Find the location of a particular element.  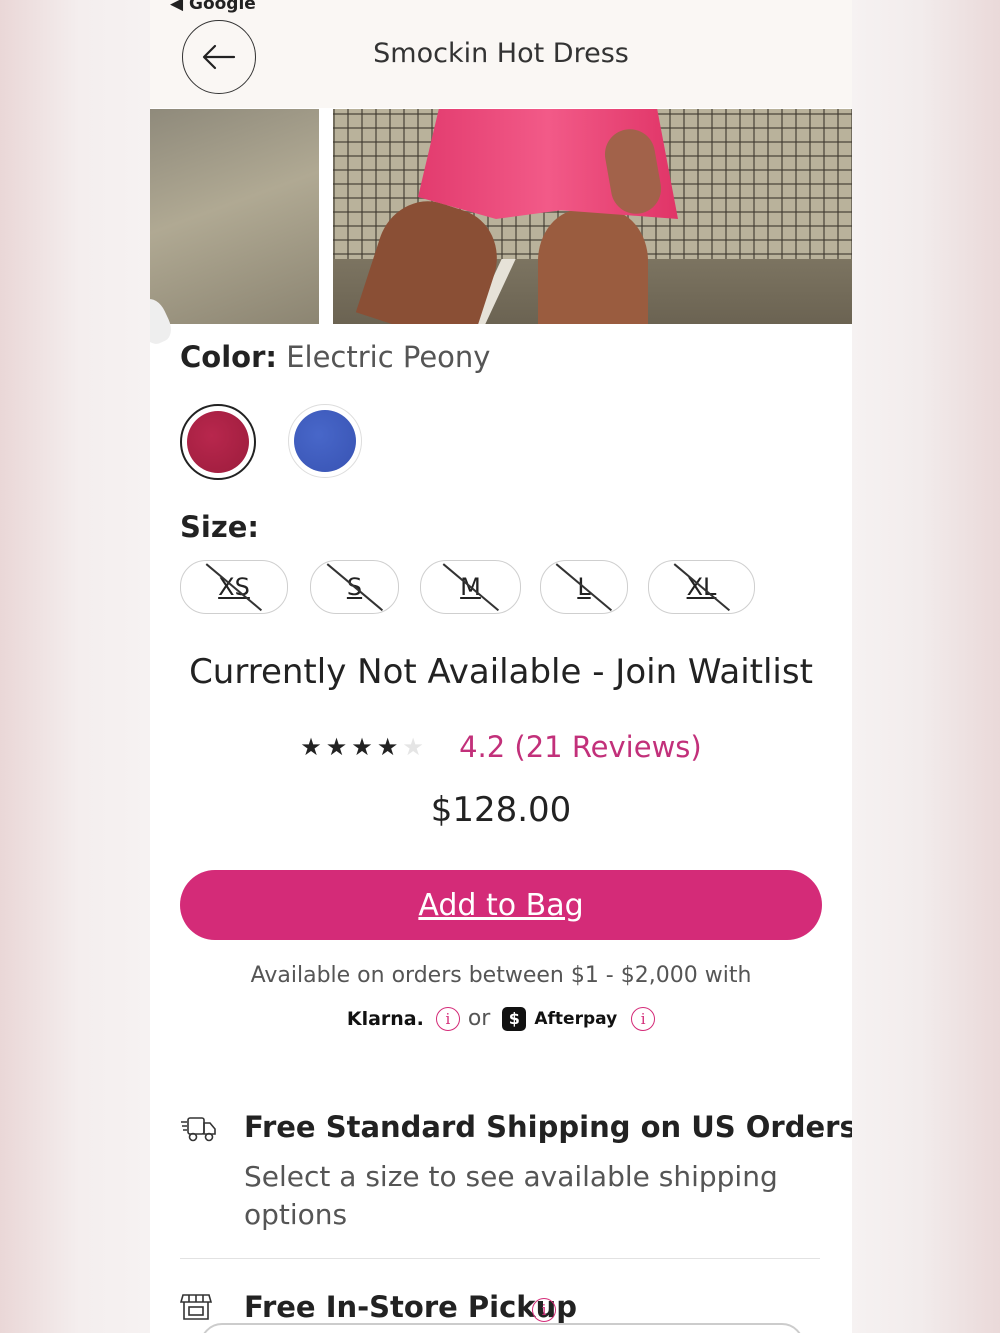

availability-waitlist-link: Currently Not Available - Join Waitlist is located at coordinates (501, 672).